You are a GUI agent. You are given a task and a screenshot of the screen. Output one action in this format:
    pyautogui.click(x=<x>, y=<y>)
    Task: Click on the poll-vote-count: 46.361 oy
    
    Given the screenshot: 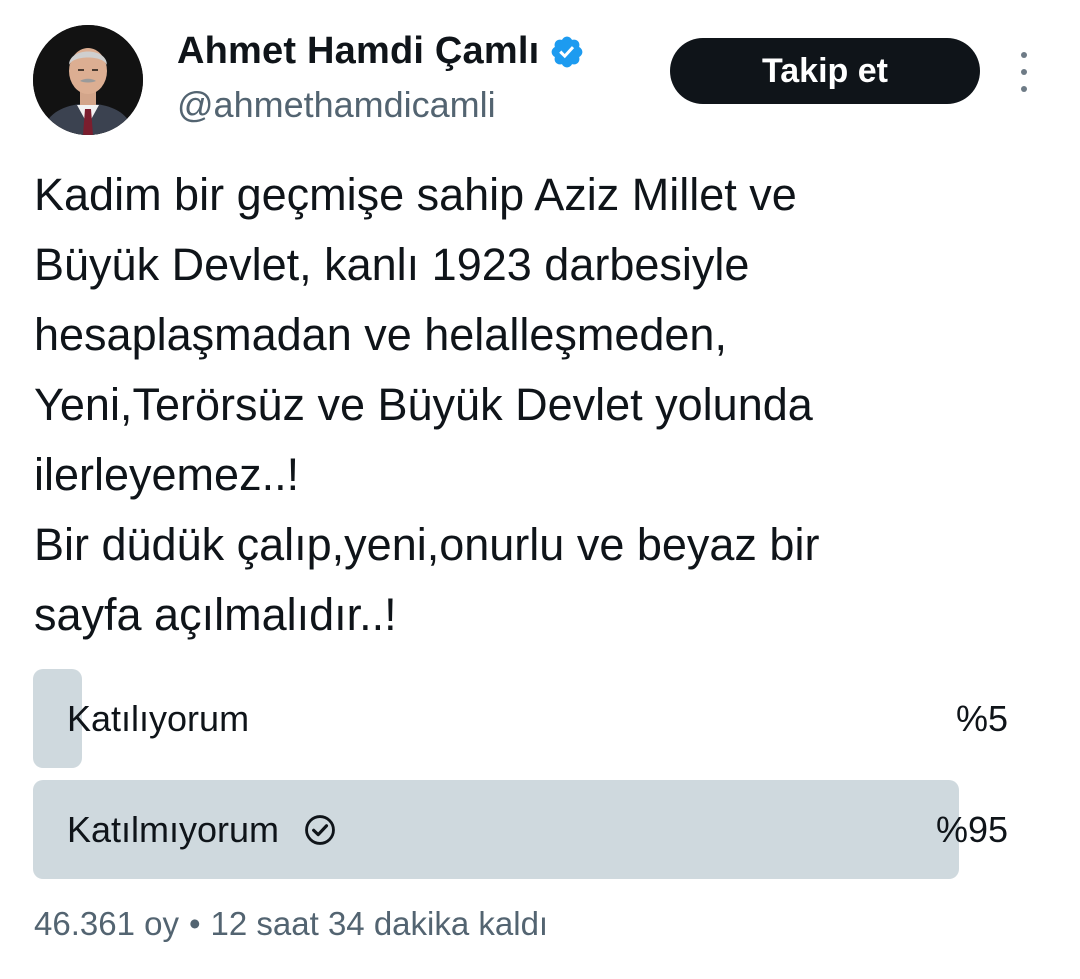 What is the action you would take?
    pyautogui.click(x=106, y=923)
    